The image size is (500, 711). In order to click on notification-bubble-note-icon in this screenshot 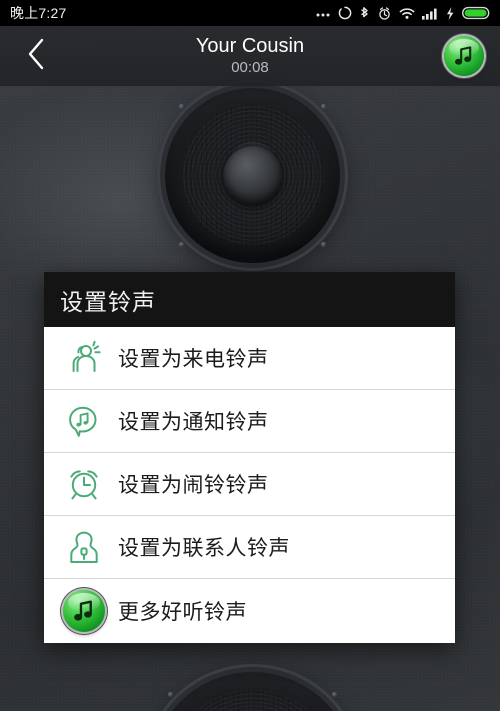, I will do `click(84, 421)`.